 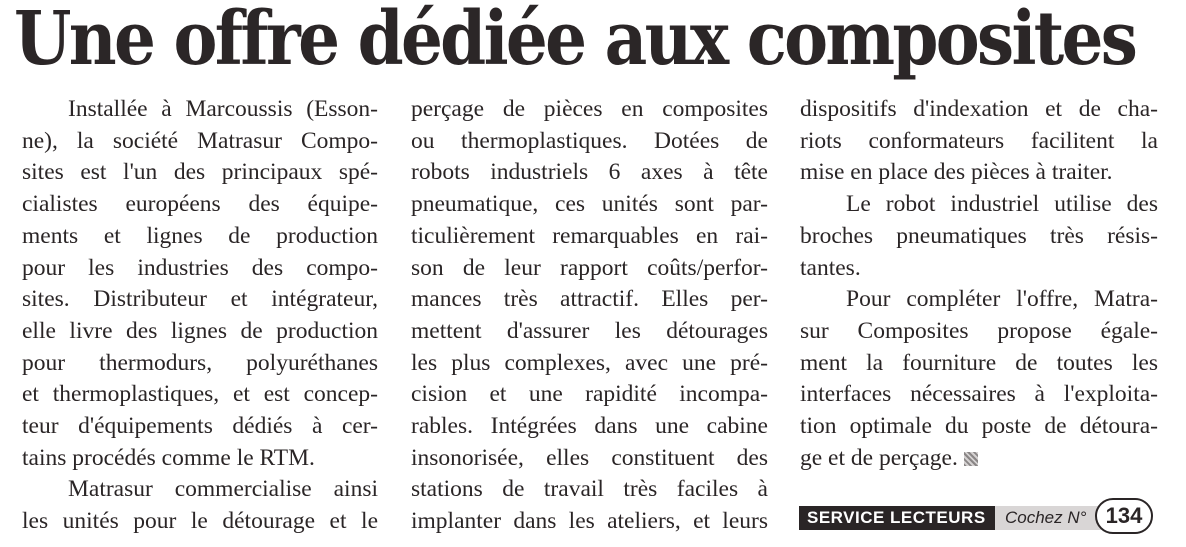 What do you see at coordinates (200, 330) in the screenshot?
I see `article-line: elle livre des lignes de production` at bounding box center [200, 330].